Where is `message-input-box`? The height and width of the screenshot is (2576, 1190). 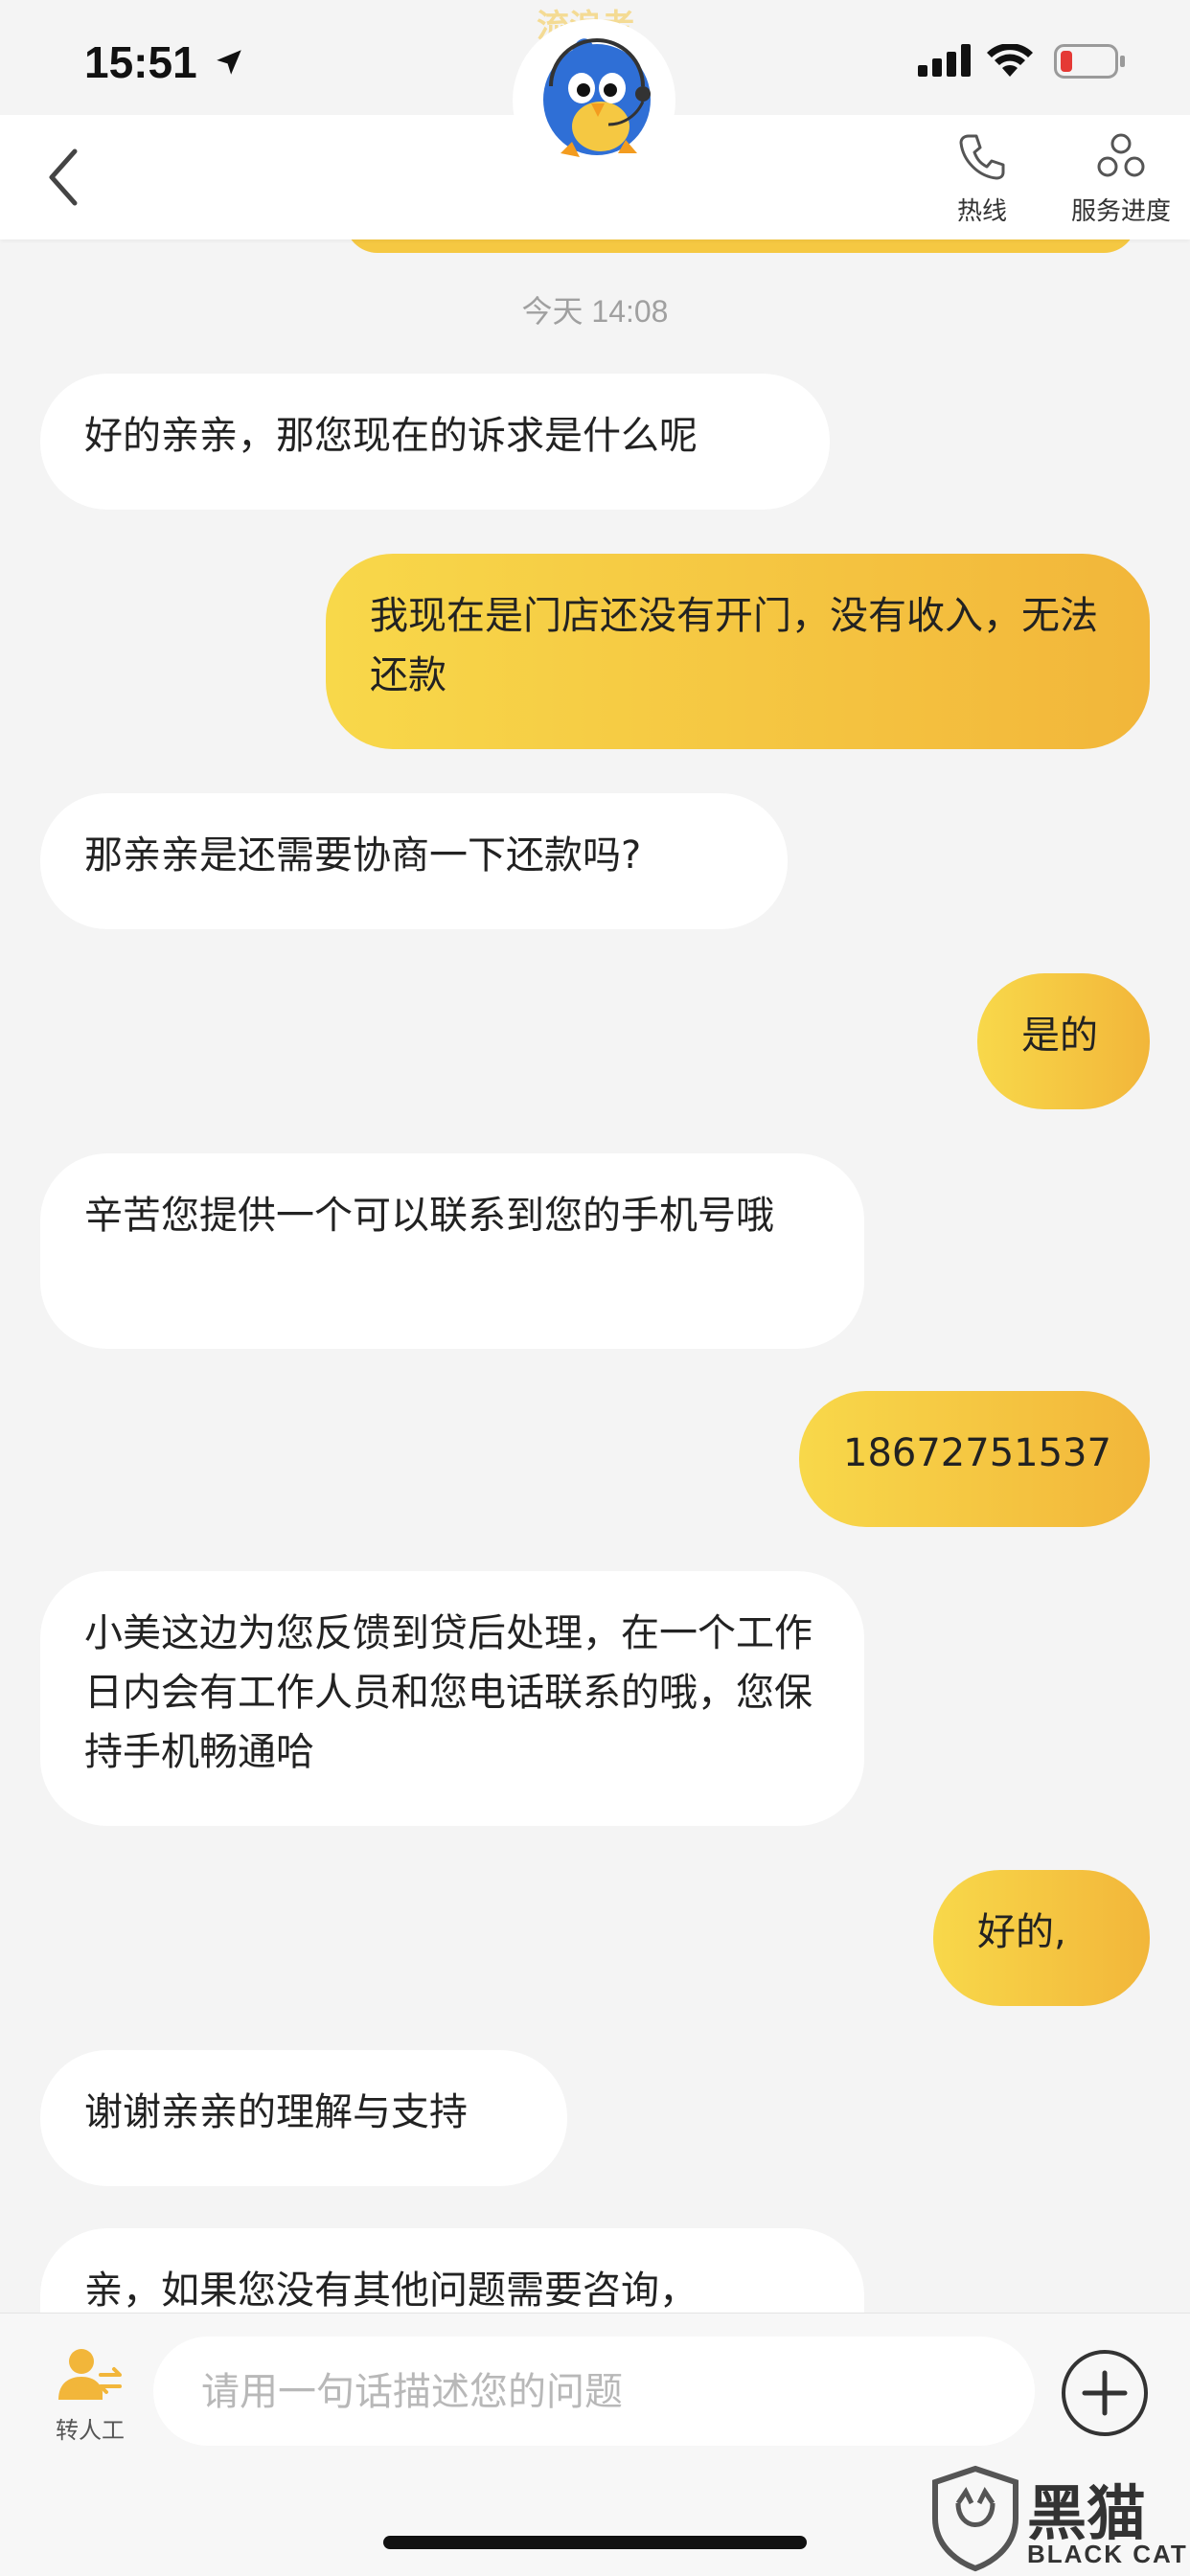 message-input-box is located at coordinates (594, 2392).